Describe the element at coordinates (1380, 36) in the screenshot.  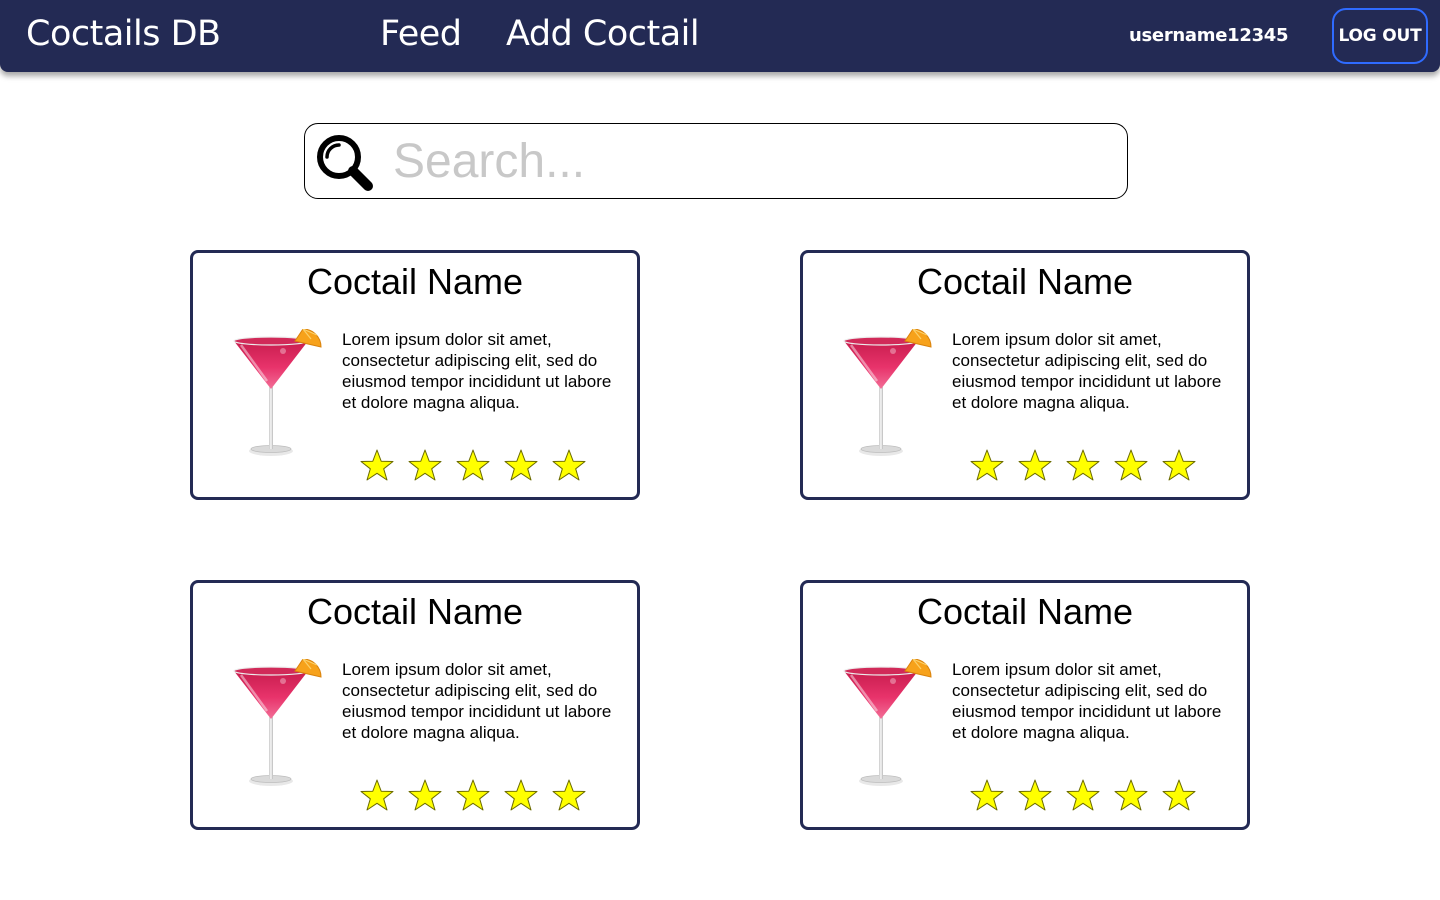
I see `logout-button: LOG OUT` at that location.